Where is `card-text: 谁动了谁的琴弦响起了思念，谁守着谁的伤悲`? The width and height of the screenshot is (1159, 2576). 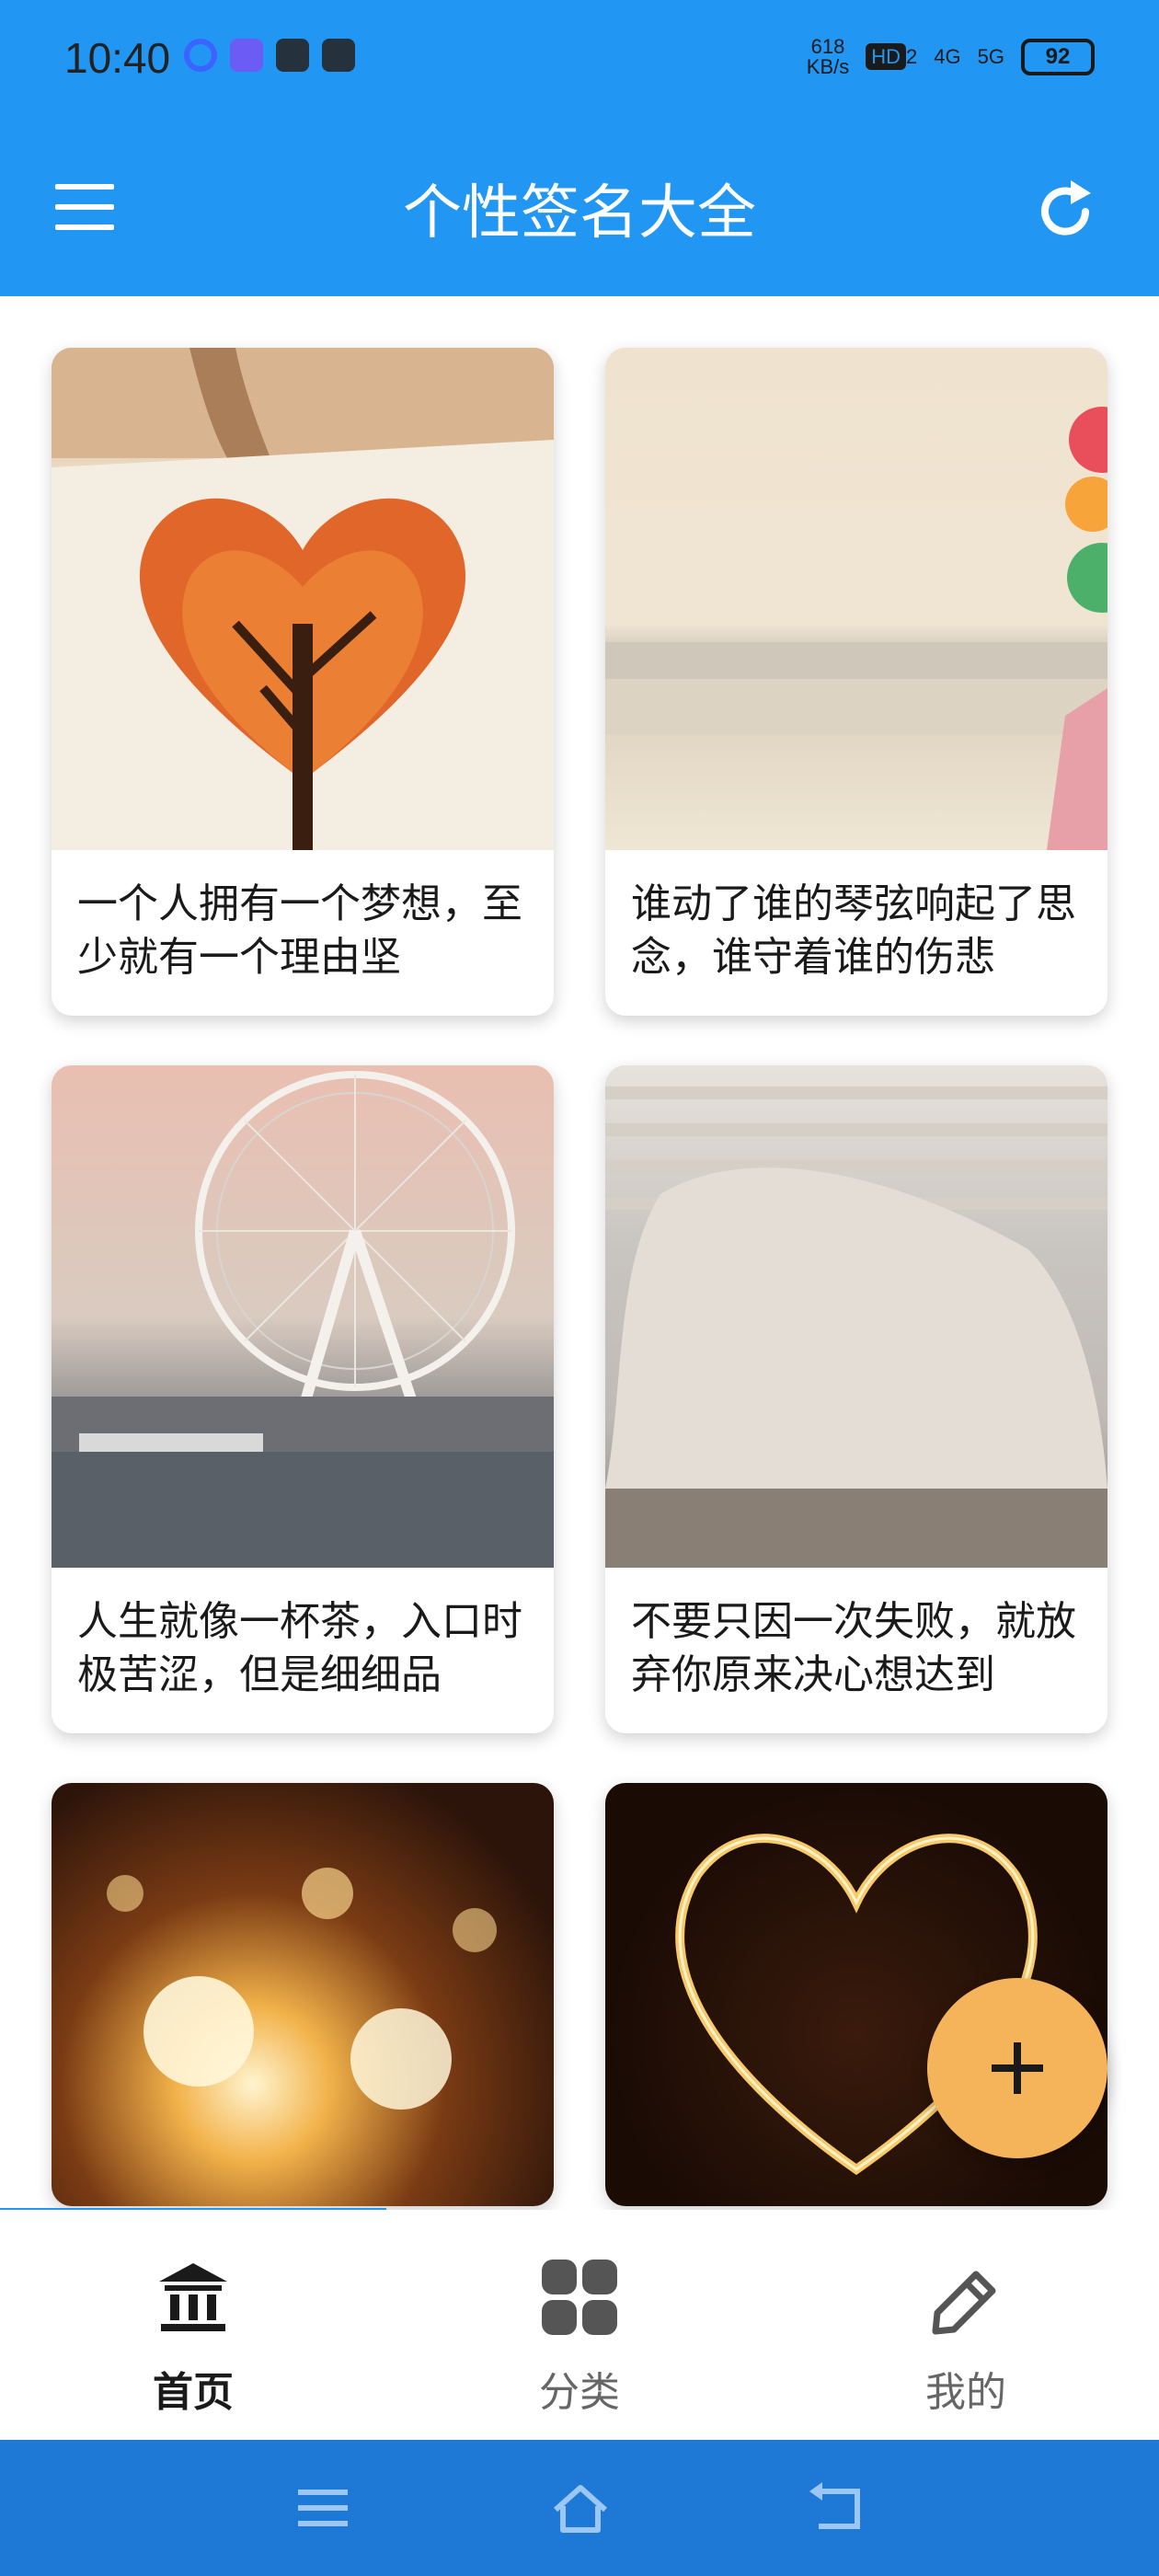 card-text: 谁动了谁的琴弦响起了思念，谁守着谁的伤悲 is located at coordinates (853, 930).